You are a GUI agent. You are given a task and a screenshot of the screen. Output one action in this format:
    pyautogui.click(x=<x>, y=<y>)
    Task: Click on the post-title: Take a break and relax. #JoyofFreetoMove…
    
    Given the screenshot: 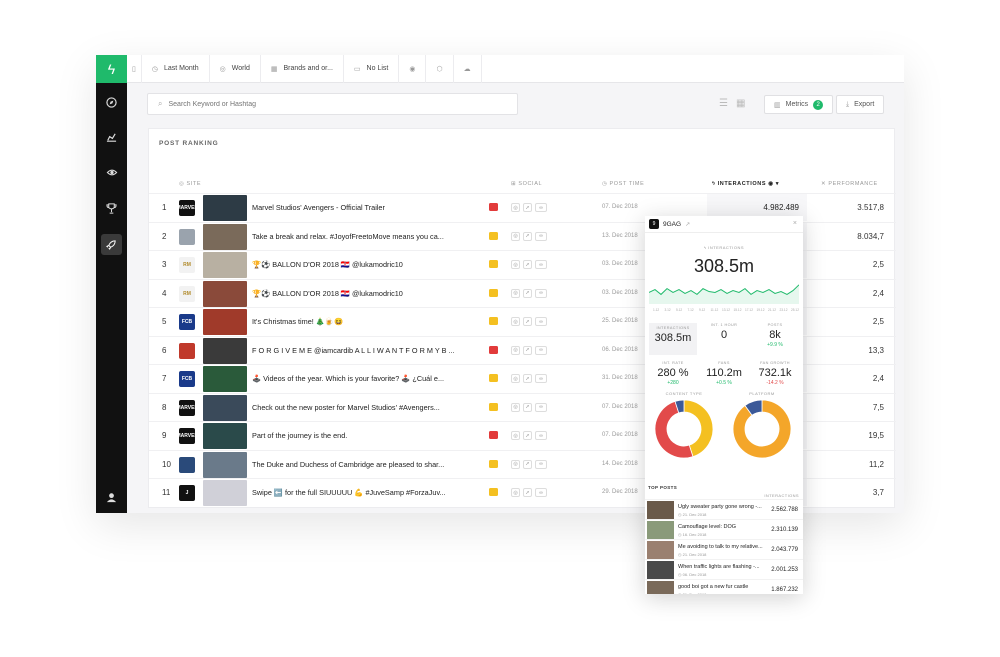 What is the action you would take?
    pyautogui.click(x=357, y=236)
    